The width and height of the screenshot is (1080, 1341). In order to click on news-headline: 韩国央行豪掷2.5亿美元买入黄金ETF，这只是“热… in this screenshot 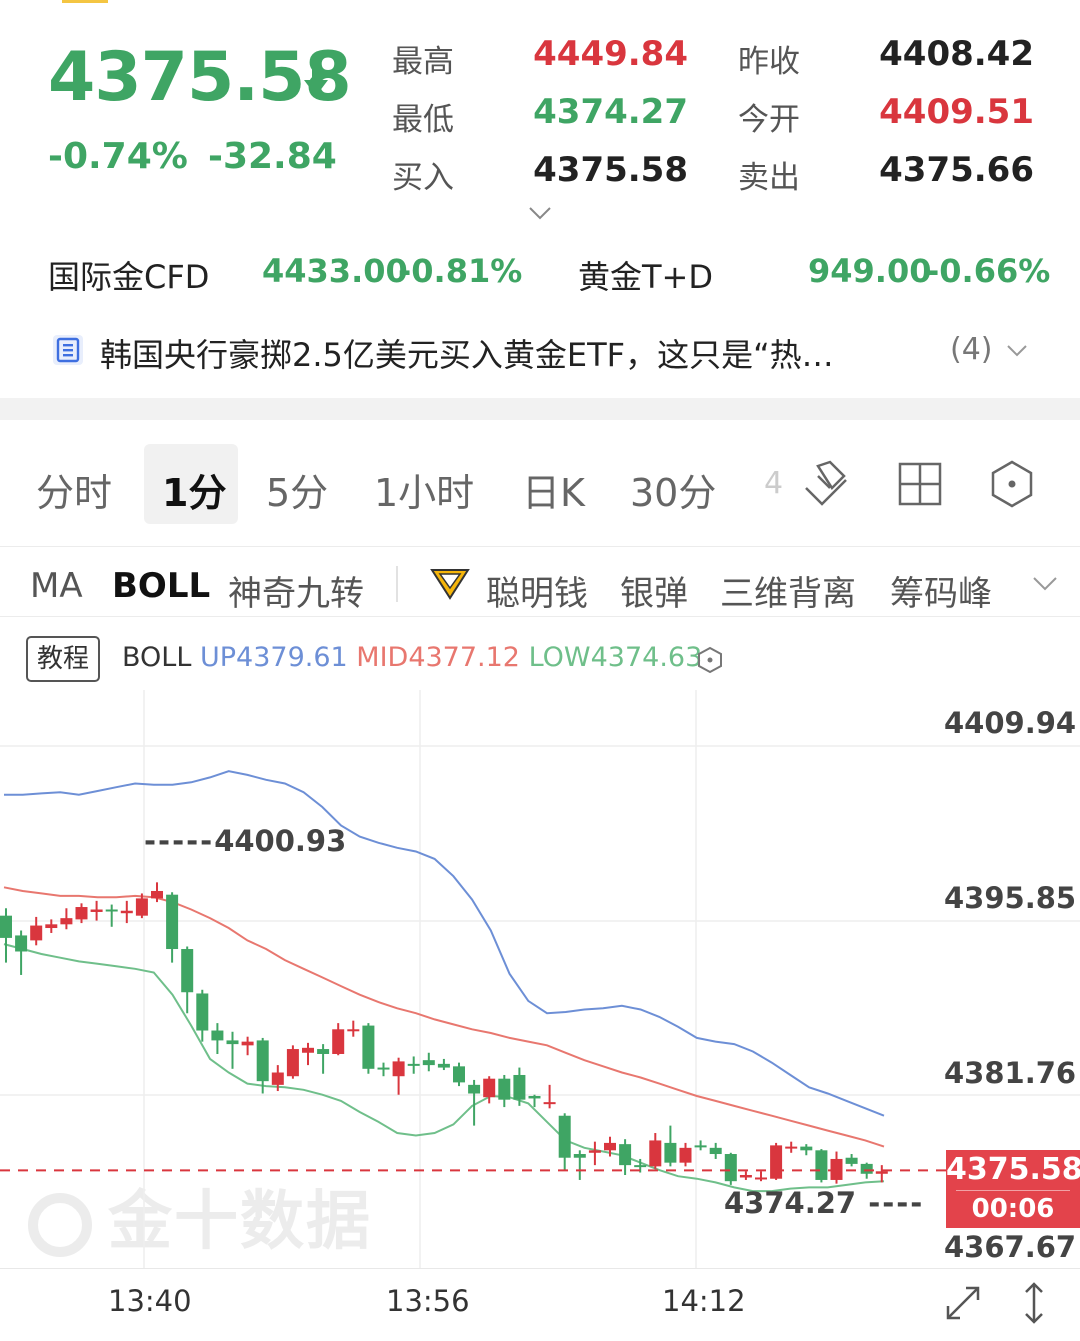, I will do `click(467, 353)`.